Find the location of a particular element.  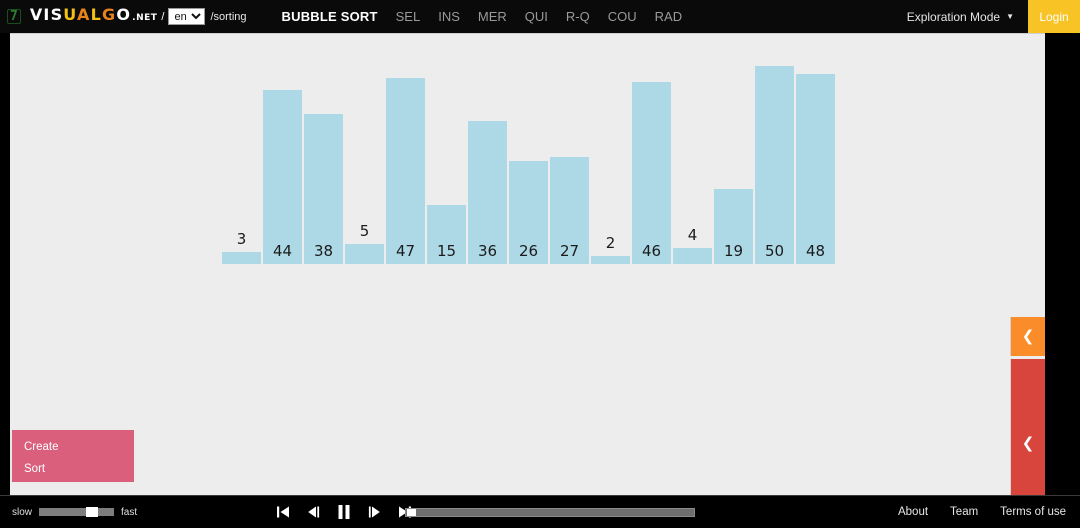

bar-value-label: 47 is located at coordinates (405, 251).